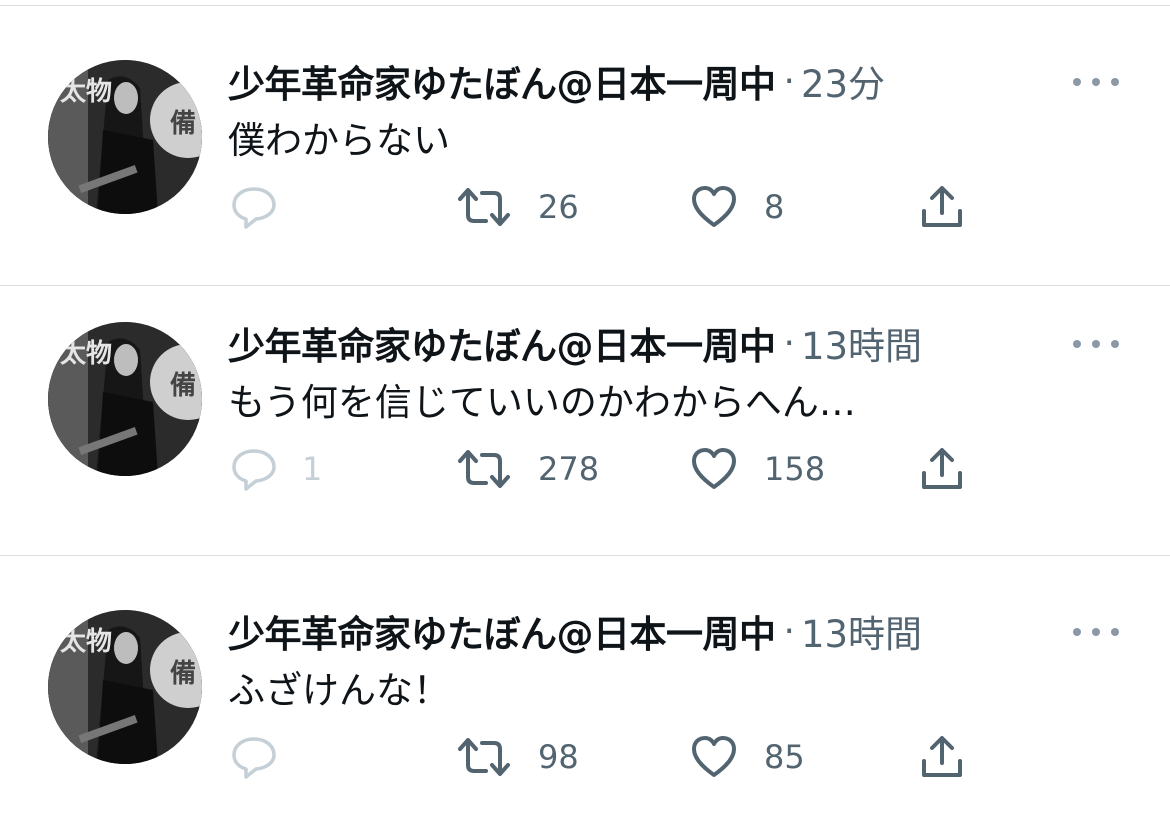  What do you see at coordinates (795, 469) in the screenshot?
I see `like-count: 158` at bounding box center [795, 469].